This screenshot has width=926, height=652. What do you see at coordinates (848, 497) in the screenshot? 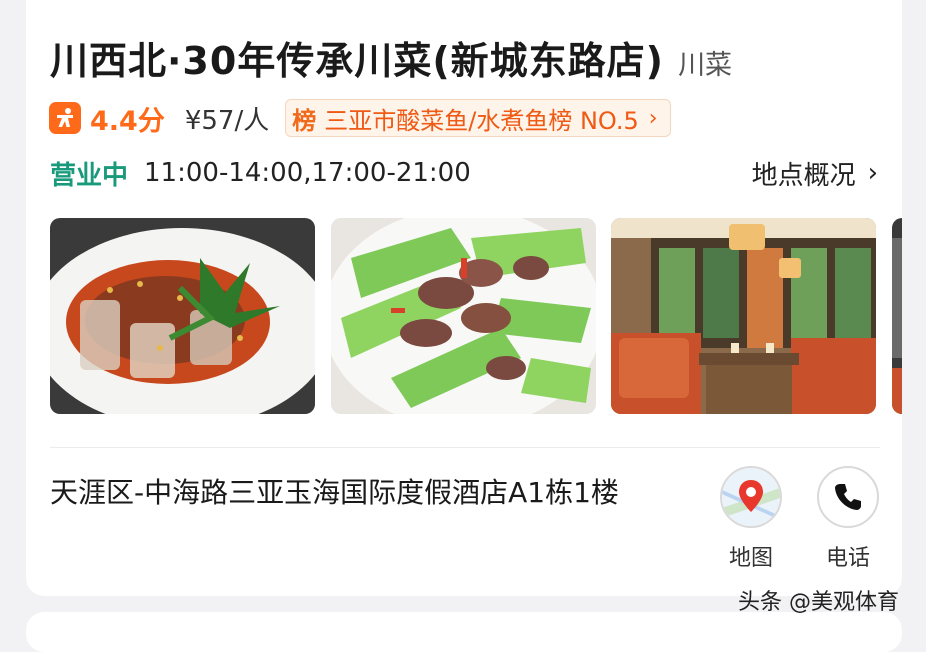
I see `phone-icon` at bounding box center [848, 497].